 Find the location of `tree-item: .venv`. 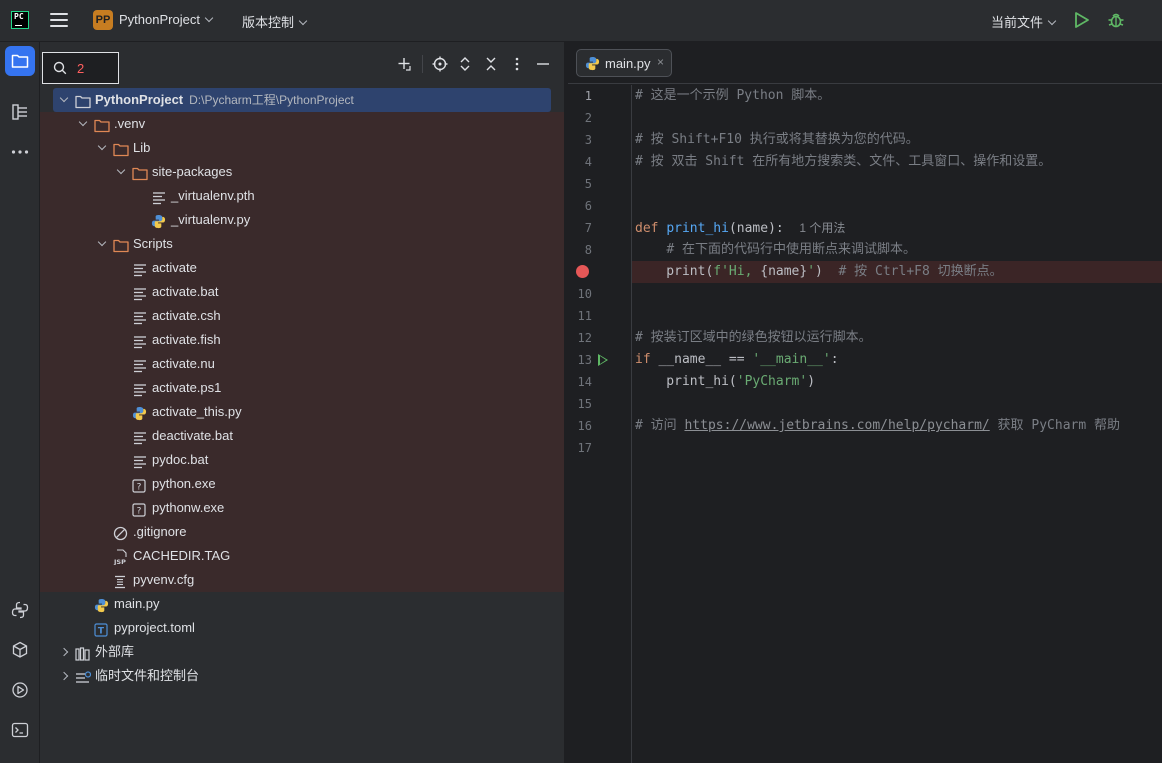

tree-item: .venv is located at coordinates (302, 124).